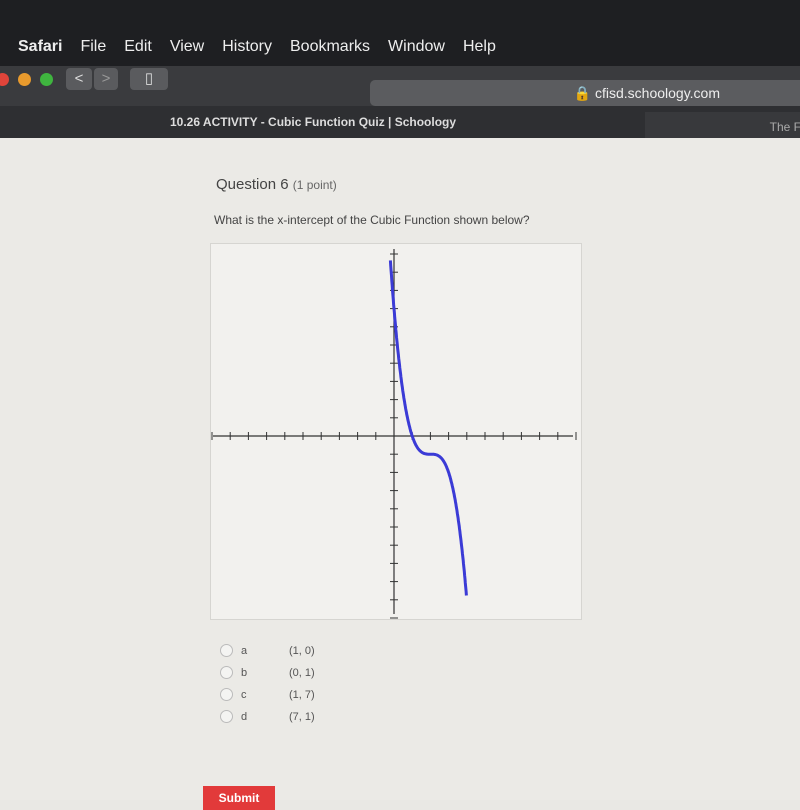 The width and height of the screenshot is (800, 810). What do you see at coordinates (79, 79) in the screenshot?
I see `back-button: <` at bounding box center [79, 79].